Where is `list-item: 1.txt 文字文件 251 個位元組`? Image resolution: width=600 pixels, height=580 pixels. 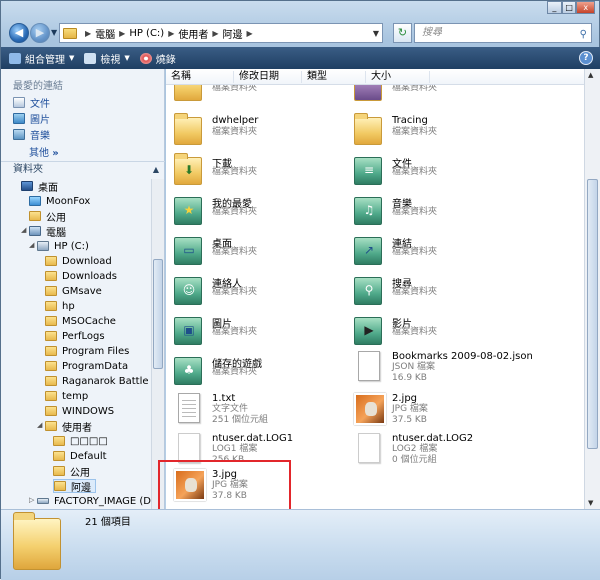 list-item: 1.txt 文字文件 251 個位元組 is located at coordinates (257, 408).